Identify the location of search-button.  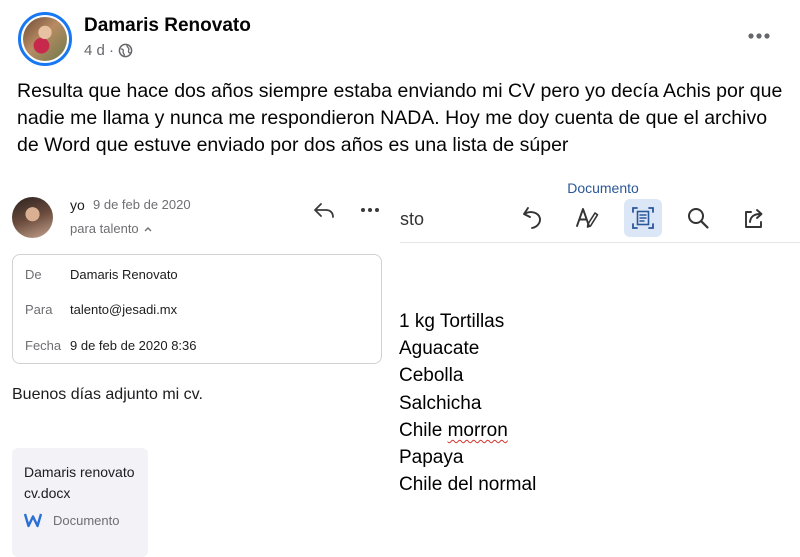
(698, 218).